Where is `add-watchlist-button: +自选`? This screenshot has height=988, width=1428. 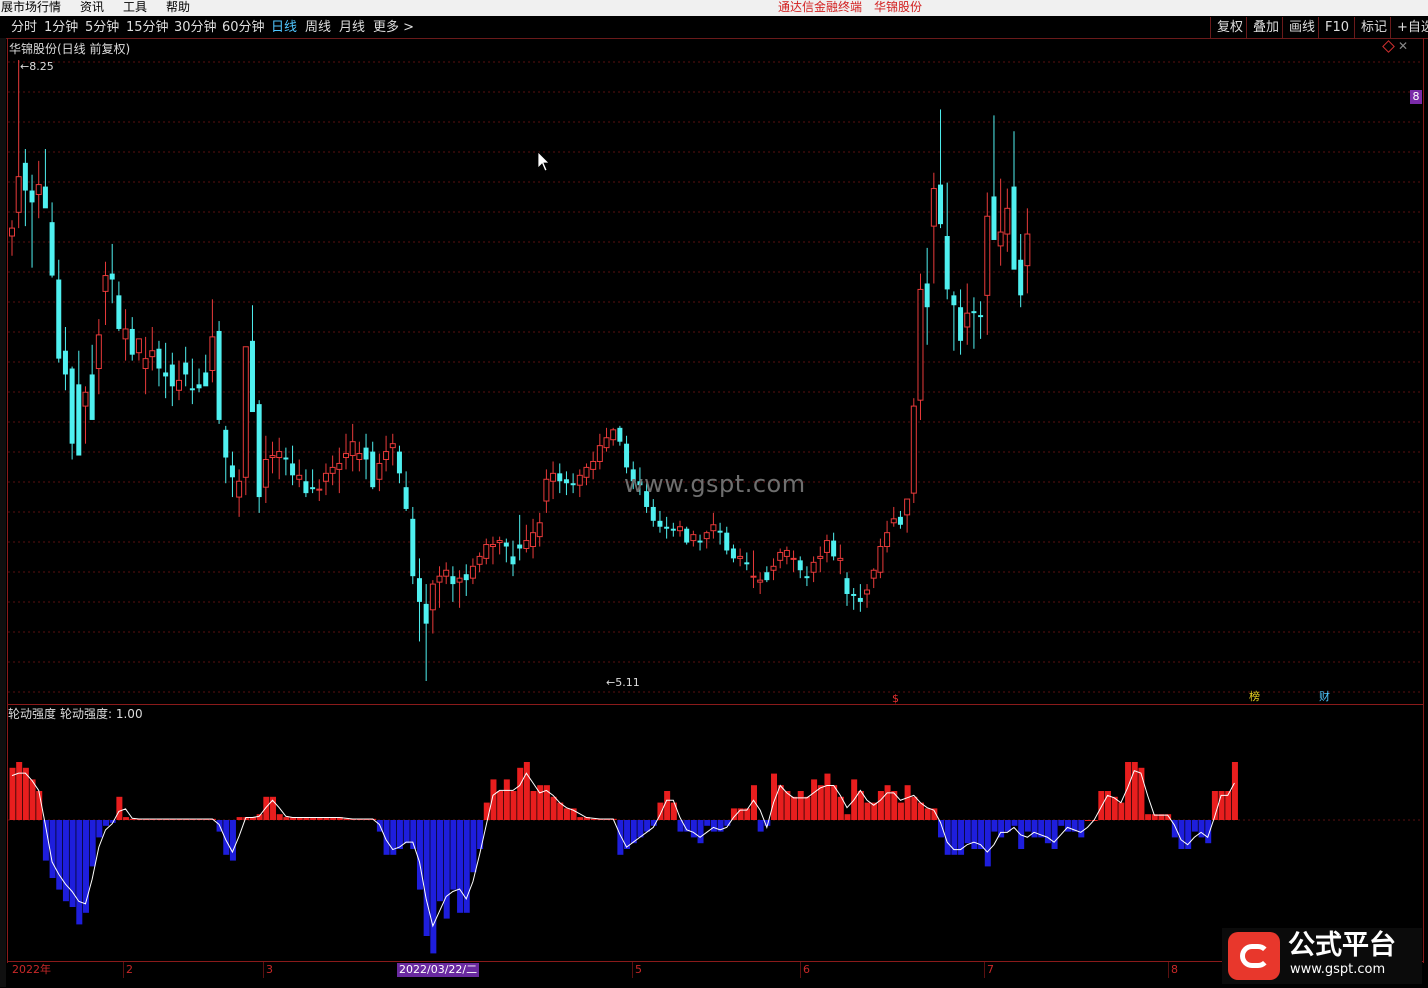
add-watchlist-button: +自选 is located at coordinates (1409, 27).